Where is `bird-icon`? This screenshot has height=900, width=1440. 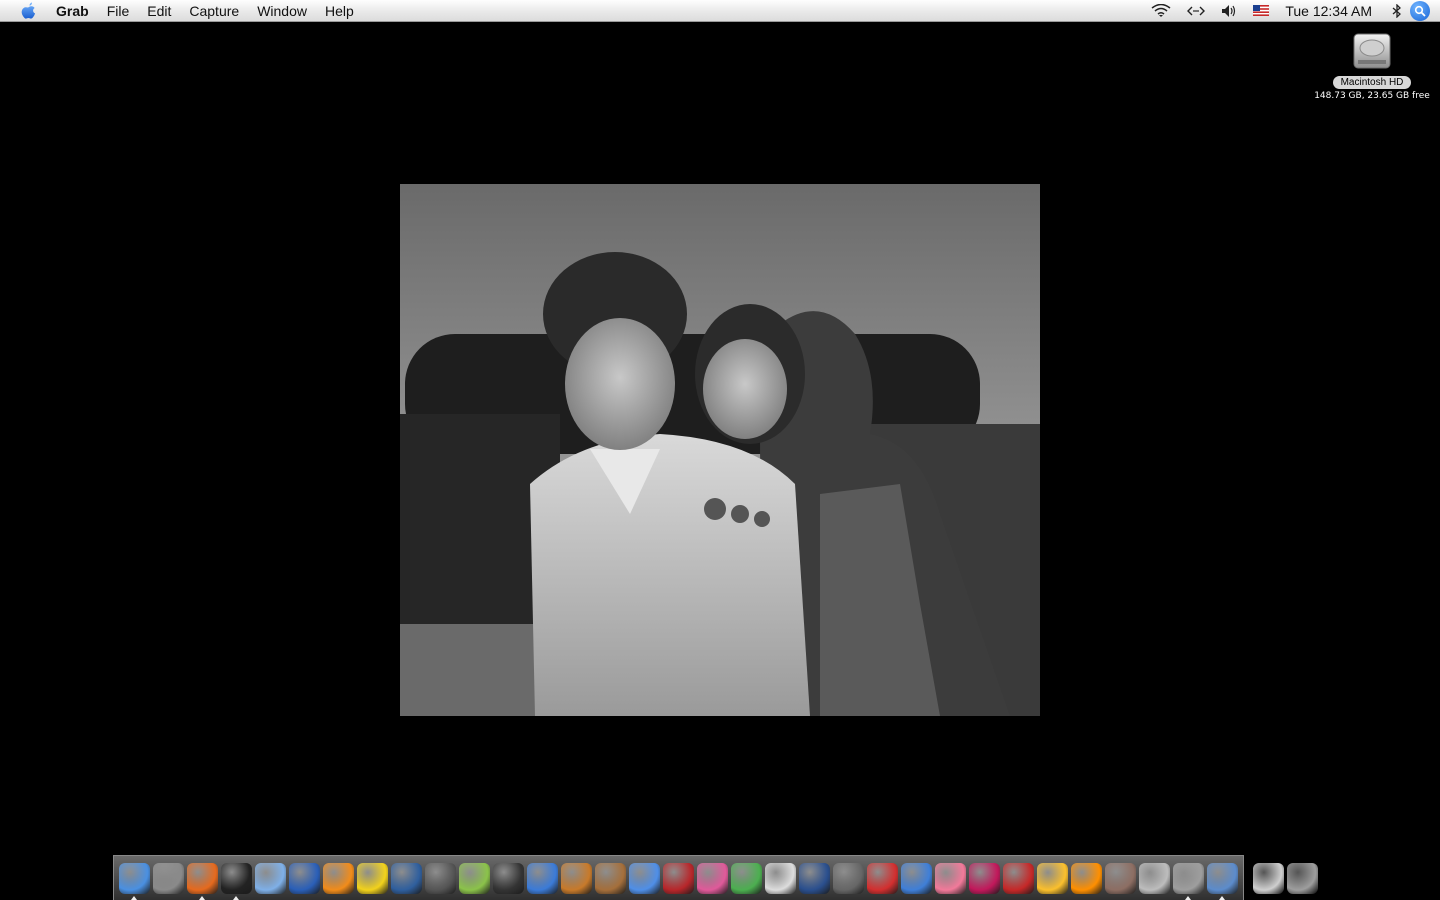 bird-icon is located at coordinates (1052, 878).